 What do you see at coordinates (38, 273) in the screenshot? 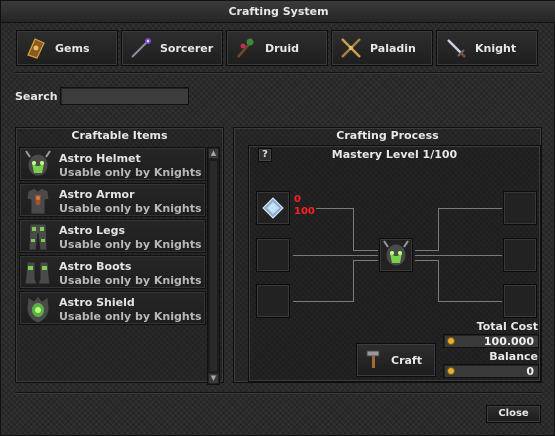
I see `boots-icon` at bounding box center [38, 273].